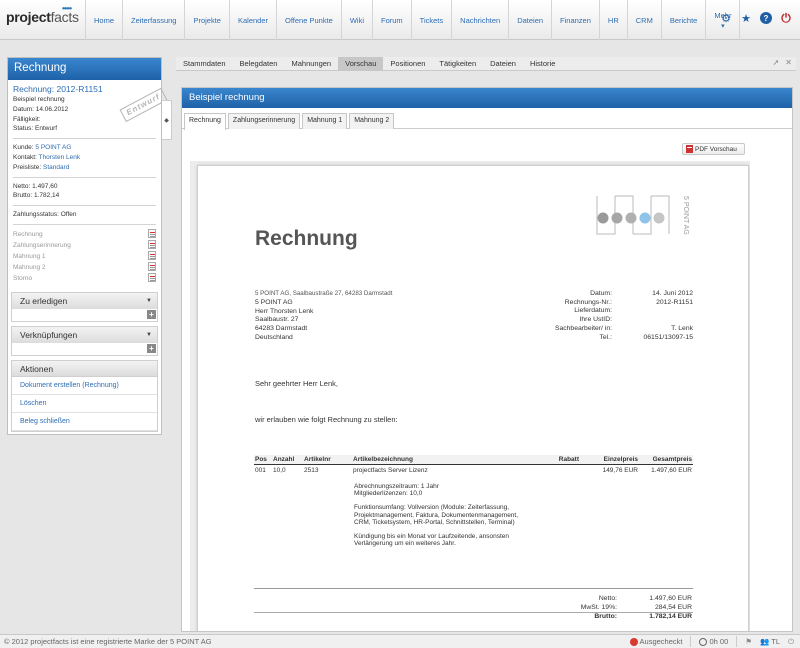 The width and height of the screenshot is (800, 648). I want to click on greeting: Sehr geehrter Herr Lenk,, so click(296, 383).